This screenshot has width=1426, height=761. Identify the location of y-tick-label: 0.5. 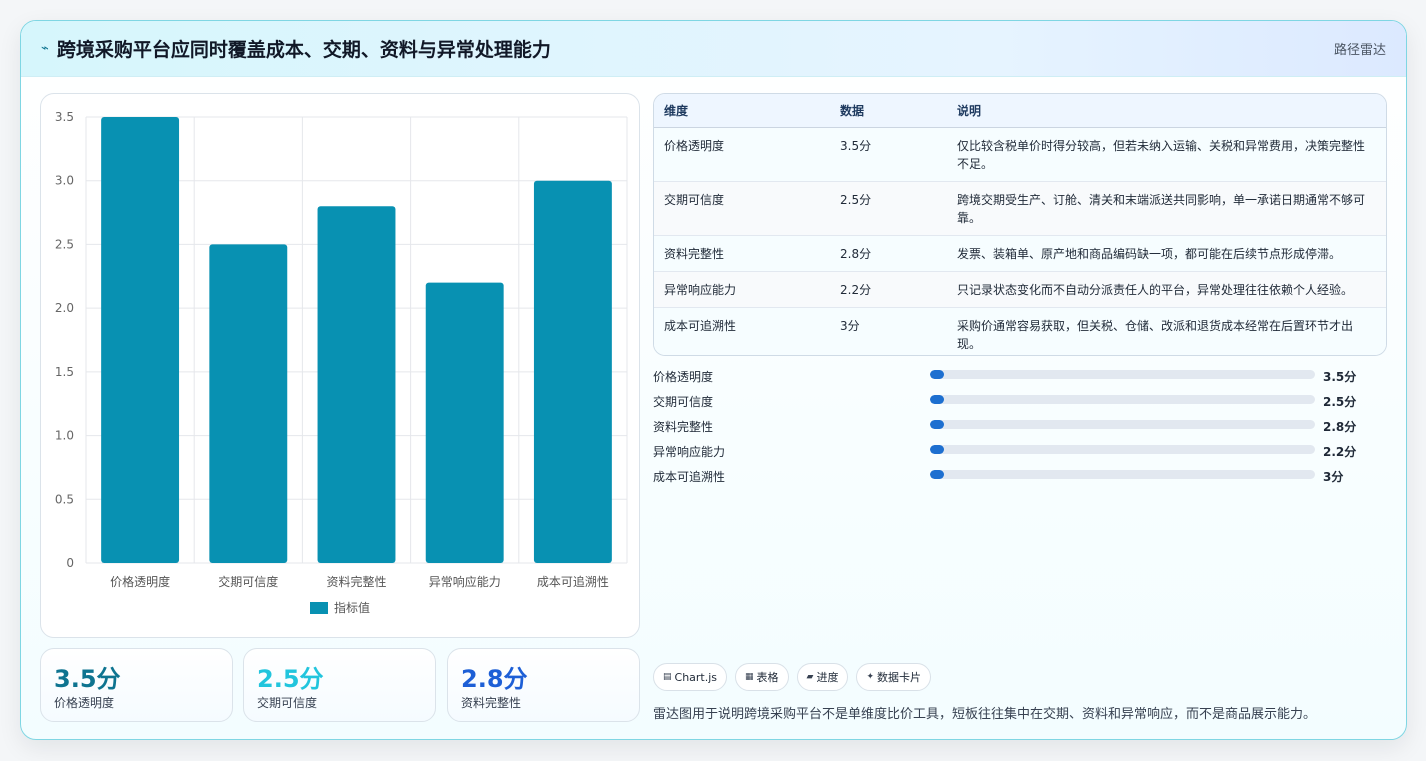
(64, 499).